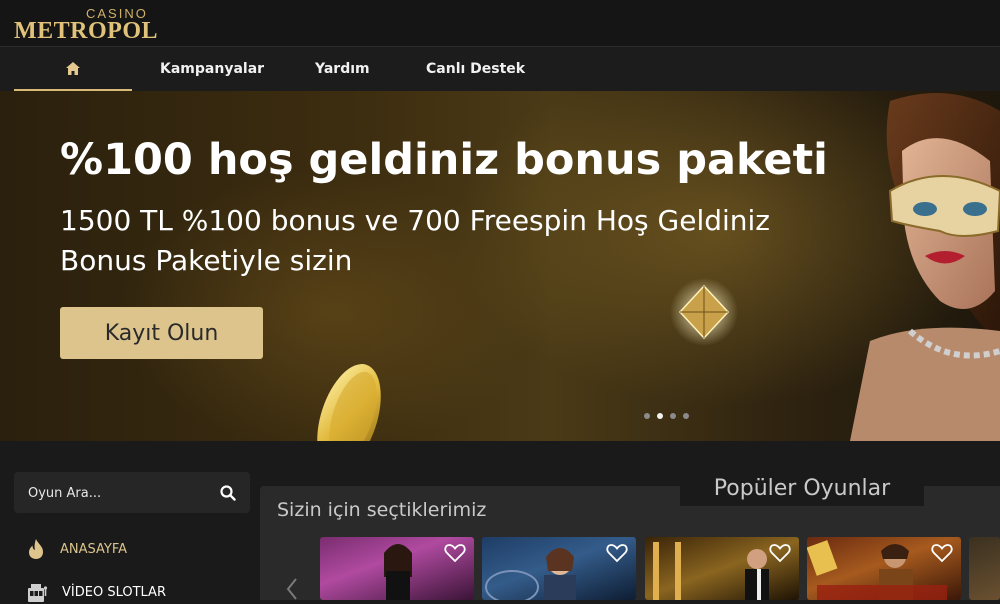  I want to click on sidebar-item-label: ANASAYFA, so click(94, 549).